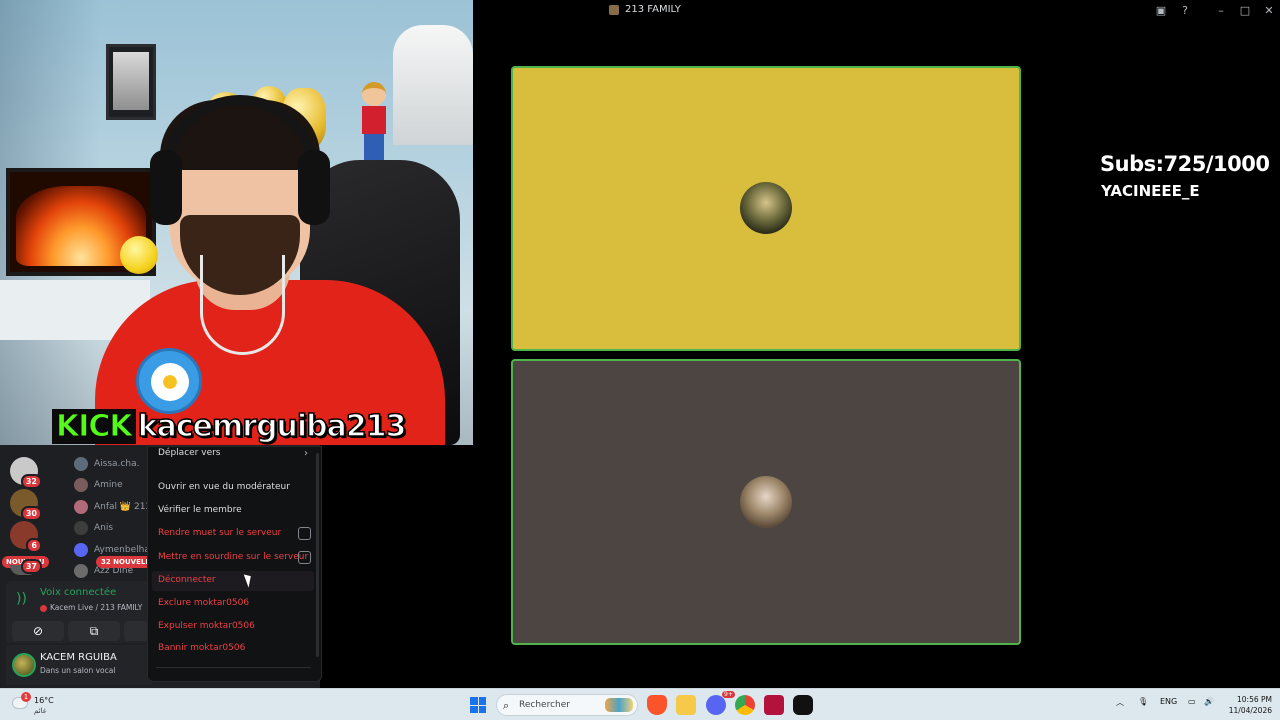 The width and height of the screenshot is (1280, 720). I want to click on menu-item-ban: Bannir moktar0506, so click(201, 648).